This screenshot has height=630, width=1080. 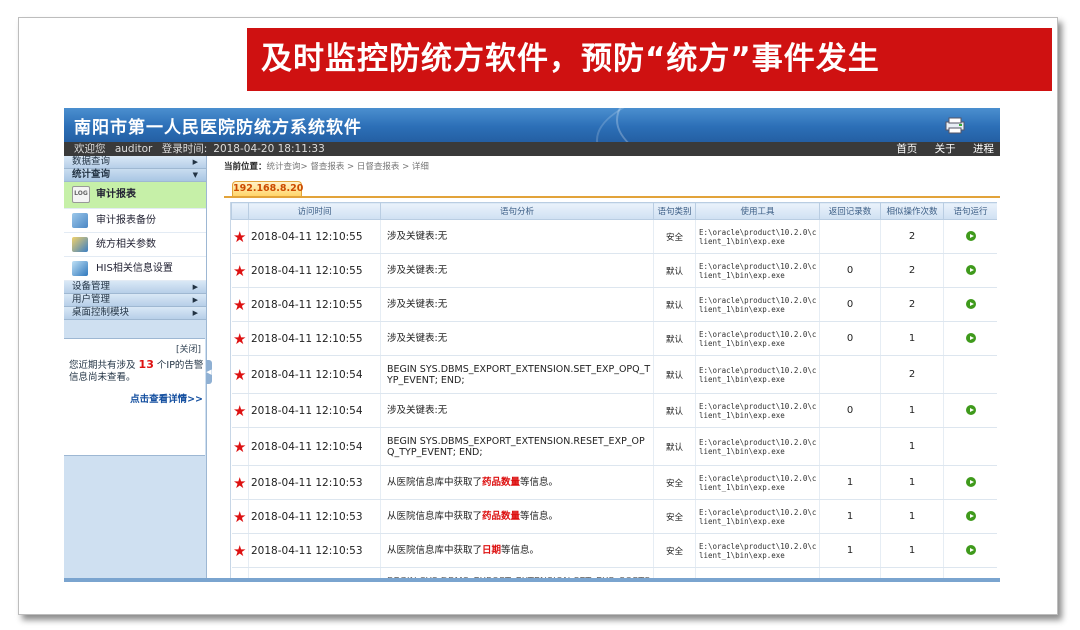 What do you see at coordinates (517, 550) in the screenshot?
I see `statement-analysis: 从医院信息库中获取了日期等信息。` at bounding box center [517, 550].